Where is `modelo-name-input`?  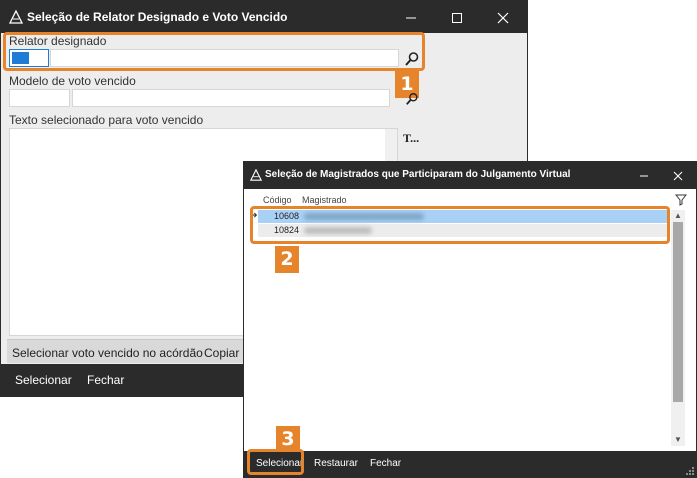 modelo-name-input is located at coordinates (231, 98).